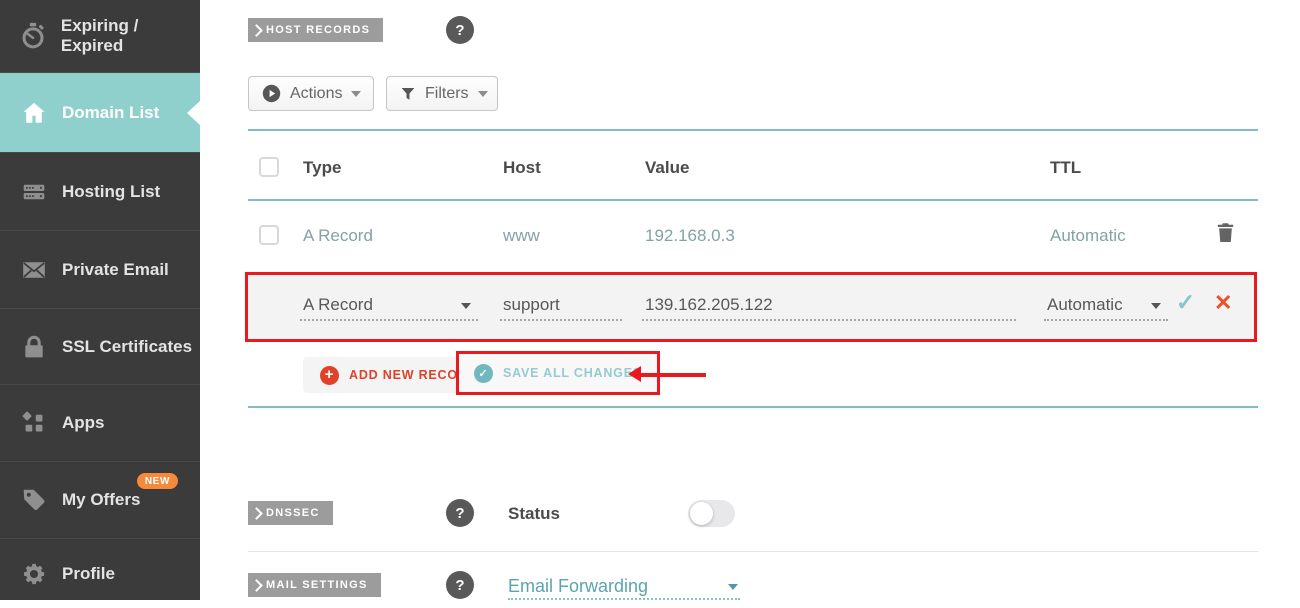 This screenshot has height=608, width=1300. What do you see at coordinates (483, 373) in the screenshot?
I see `check-circle-icon: ✓` at bounding box center [483, 373].